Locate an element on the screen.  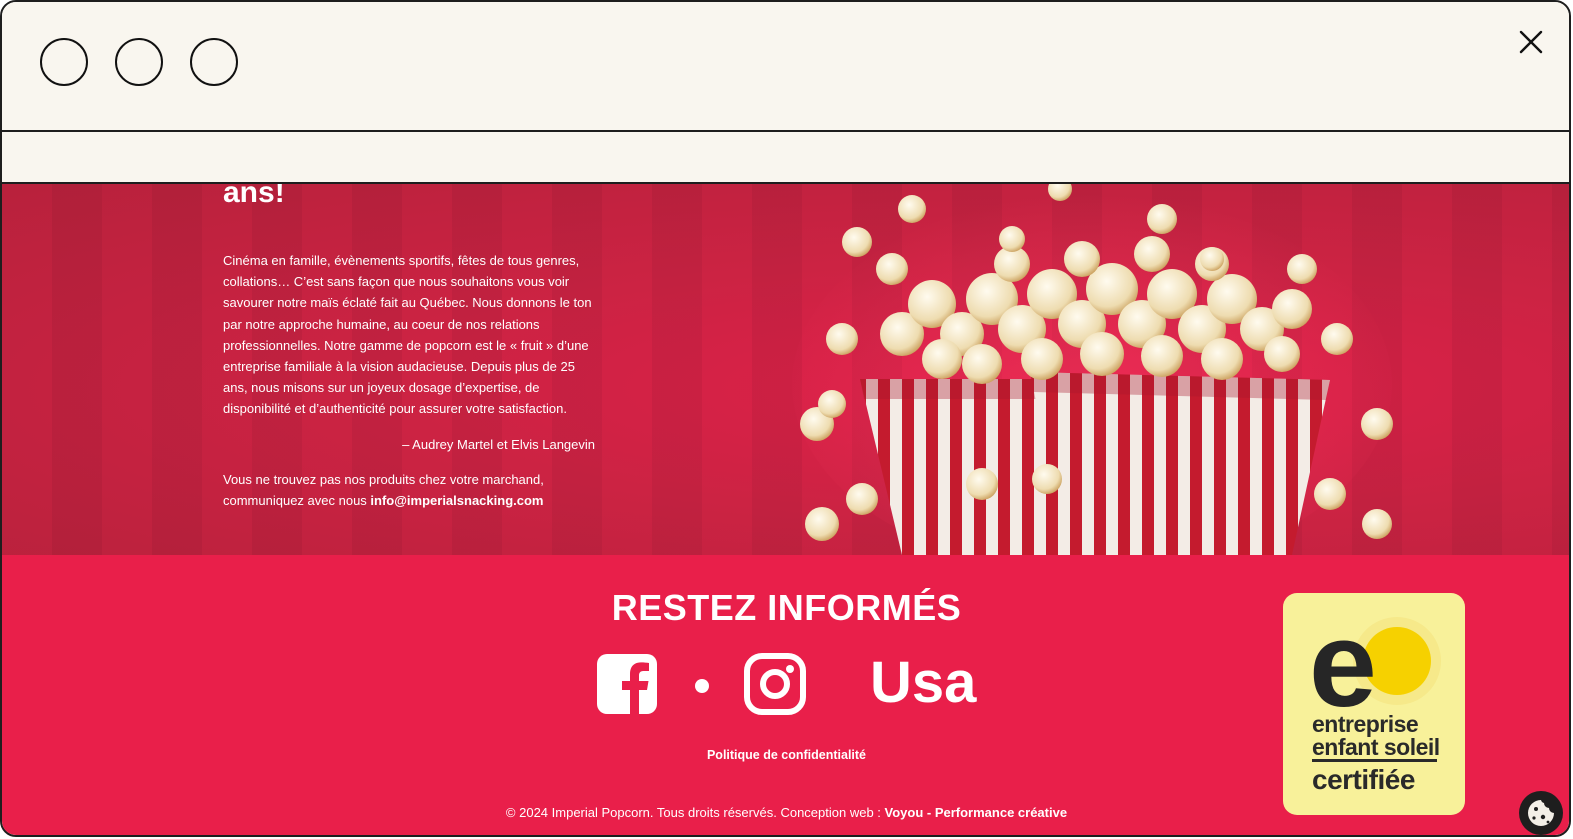
close-icon is located at coordinates (1531, 42).